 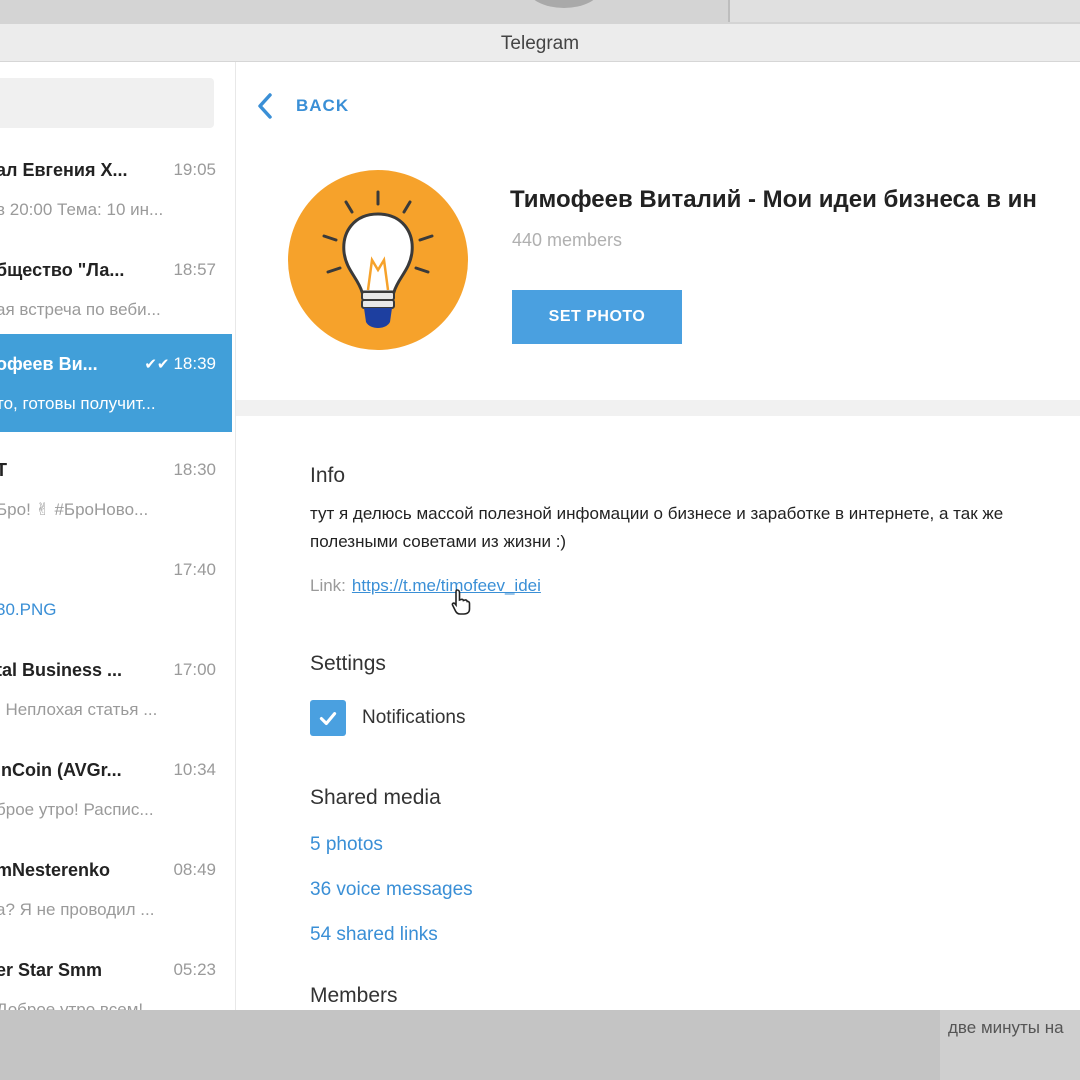 What do you see at coordinates (194, 869) in the screenshot?
I see `chat-time: 08:49` at bounding box center [194, 869].